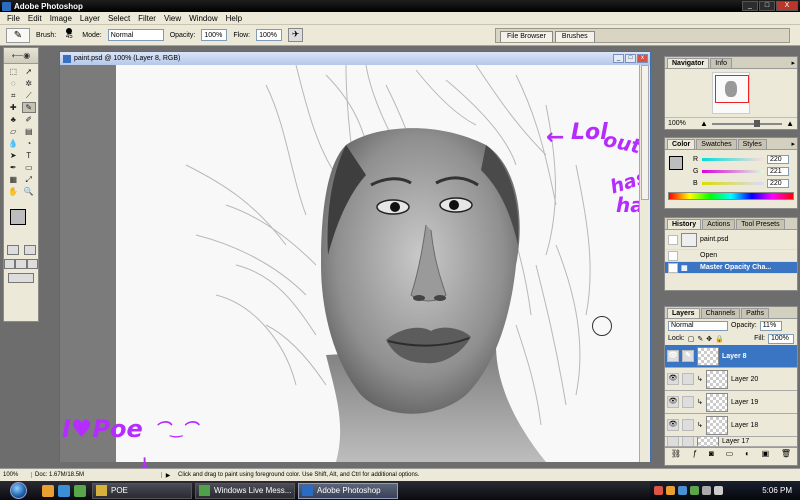 Image resolution: width=800 pixels, height=500 pixels. What do you see at coordinates (29, 119) in the screenshot?
I see `history-brush-tool-icon: ✐` at bounding box center [29, 119].